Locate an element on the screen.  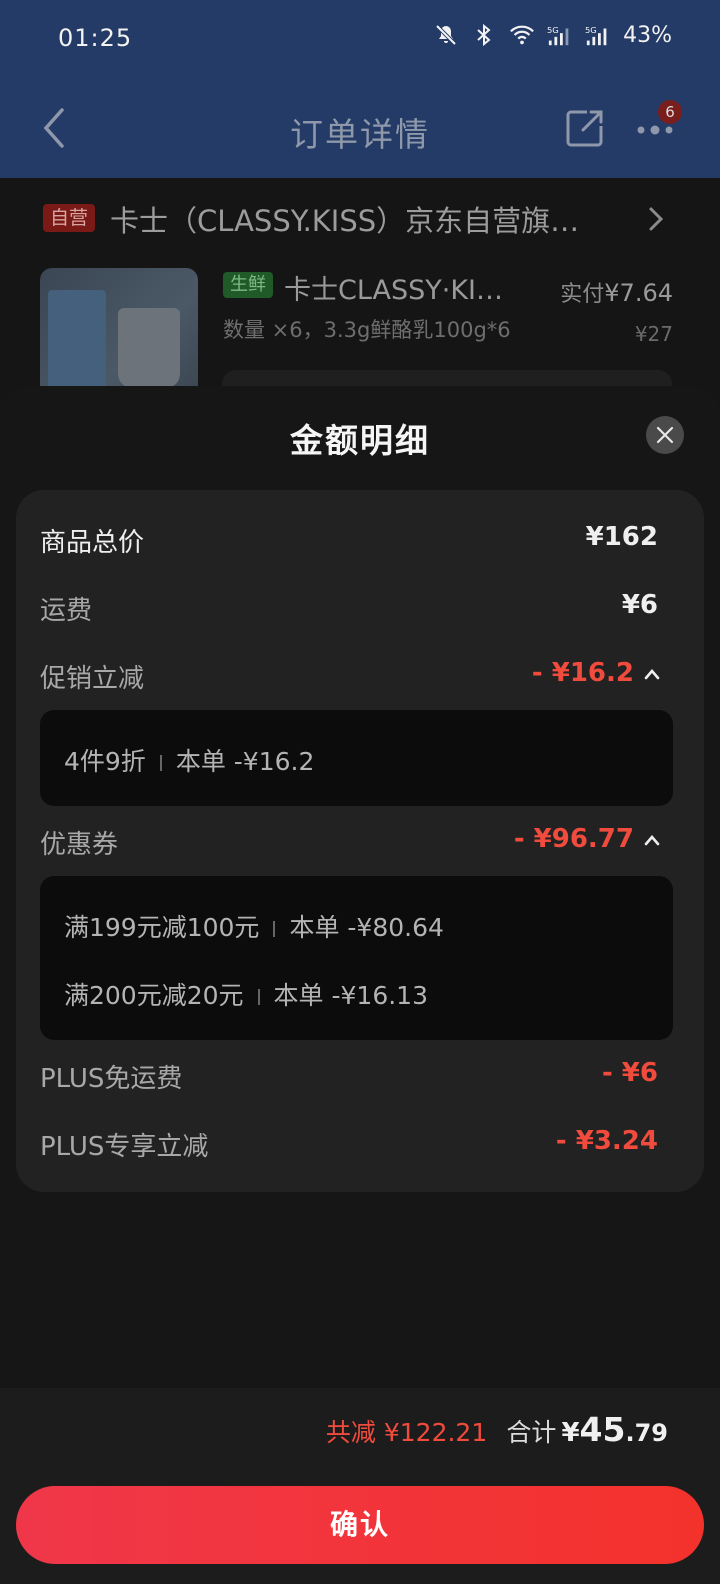
plus-shipping-value: - ¥6 is located at coordinates (629, 1073).